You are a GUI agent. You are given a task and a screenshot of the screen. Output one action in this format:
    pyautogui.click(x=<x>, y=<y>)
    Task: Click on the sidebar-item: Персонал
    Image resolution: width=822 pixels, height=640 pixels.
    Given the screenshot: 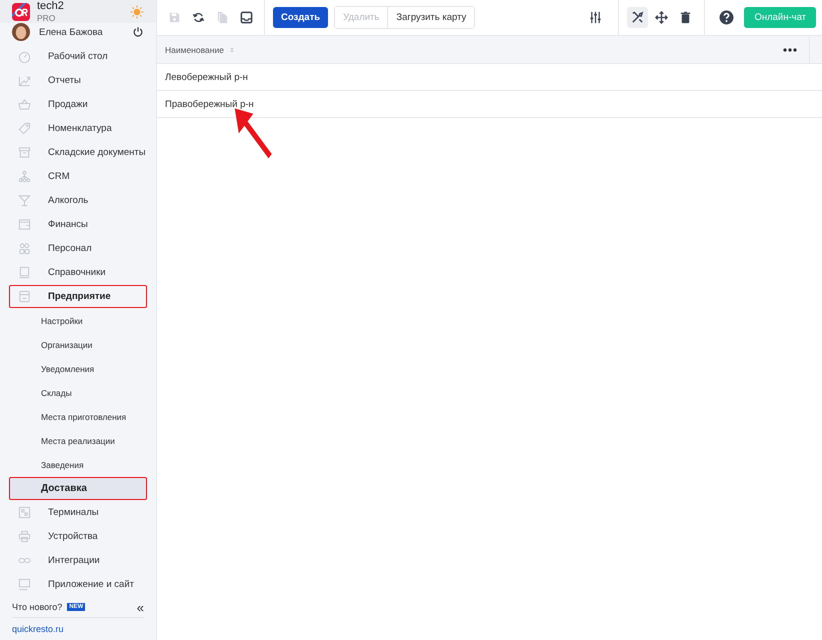 What is the action you would take?
    pyautogui.click(x=78, y=248)
    